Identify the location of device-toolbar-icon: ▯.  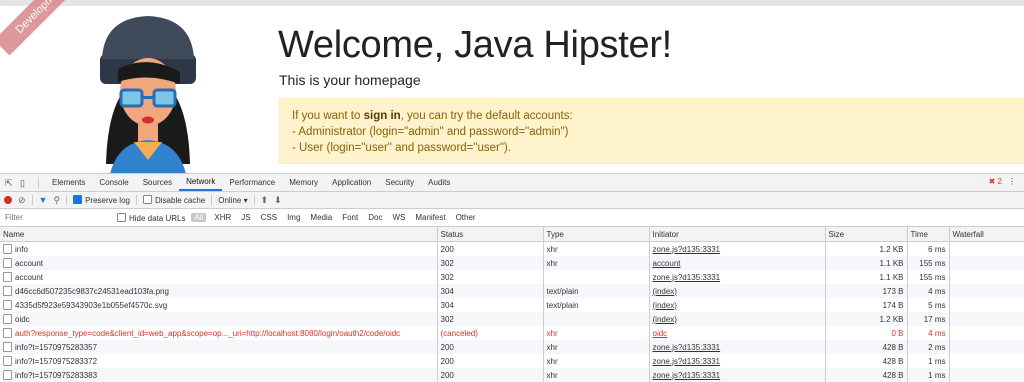
(25, 183).